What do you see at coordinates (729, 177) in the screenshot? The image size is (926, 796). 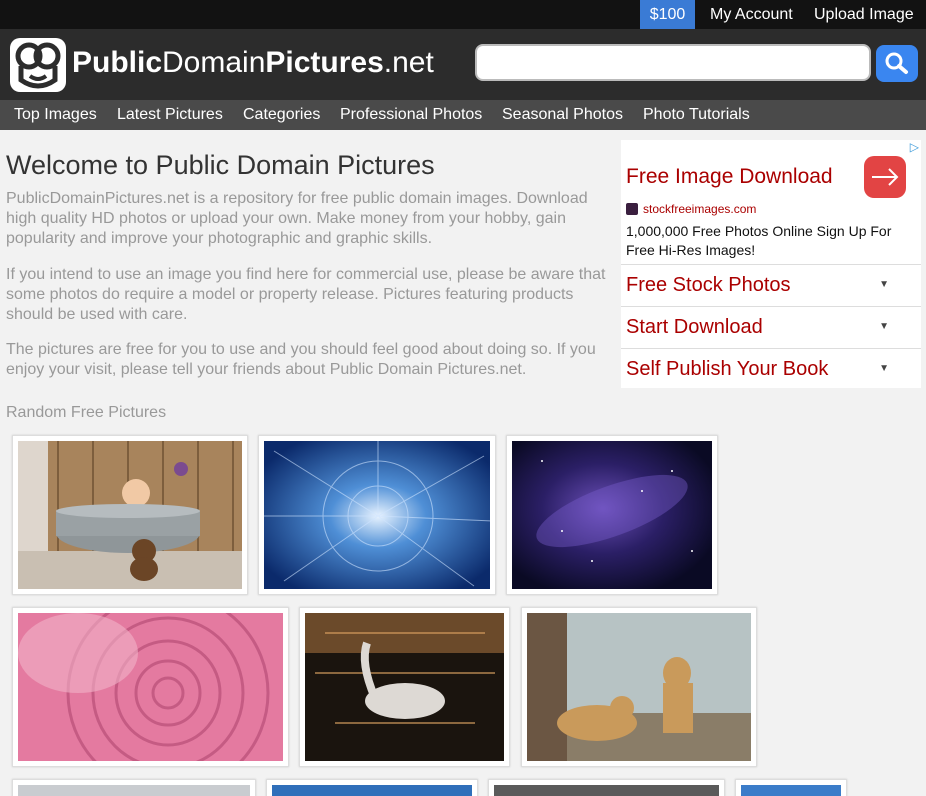 I see `ad-title: Free Image Download` at bounding box center [729, 177].